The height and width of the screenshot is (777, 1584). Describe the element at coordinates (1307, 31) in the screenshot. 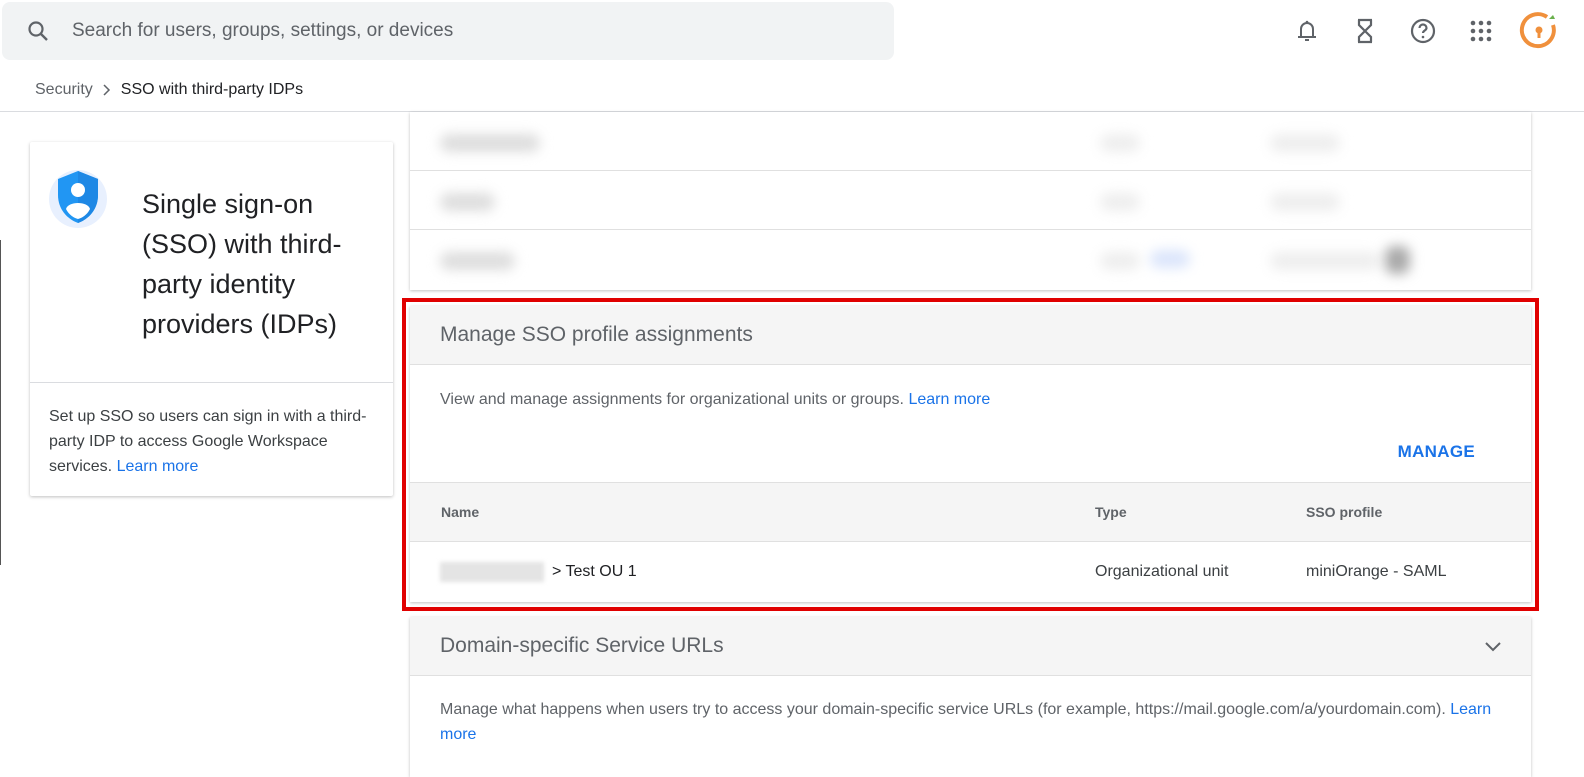

I see `notifications-icon` at that location.